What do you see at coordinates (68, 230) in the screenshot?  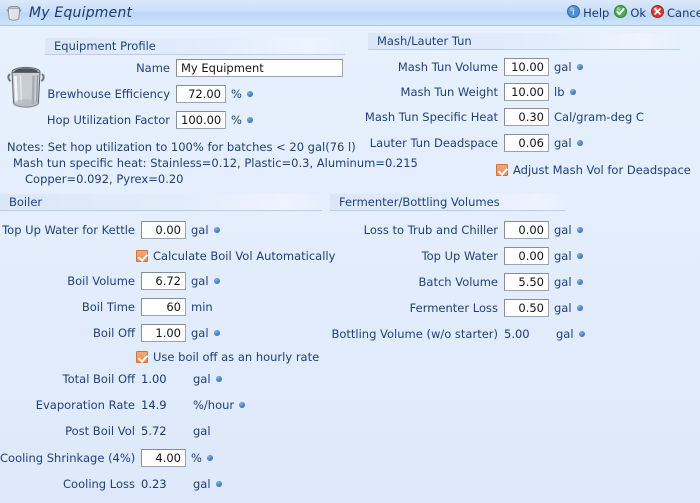 I see `top-up-water-kettle-label: Top Up Water for Kettle` at bounding box center [68, 230].